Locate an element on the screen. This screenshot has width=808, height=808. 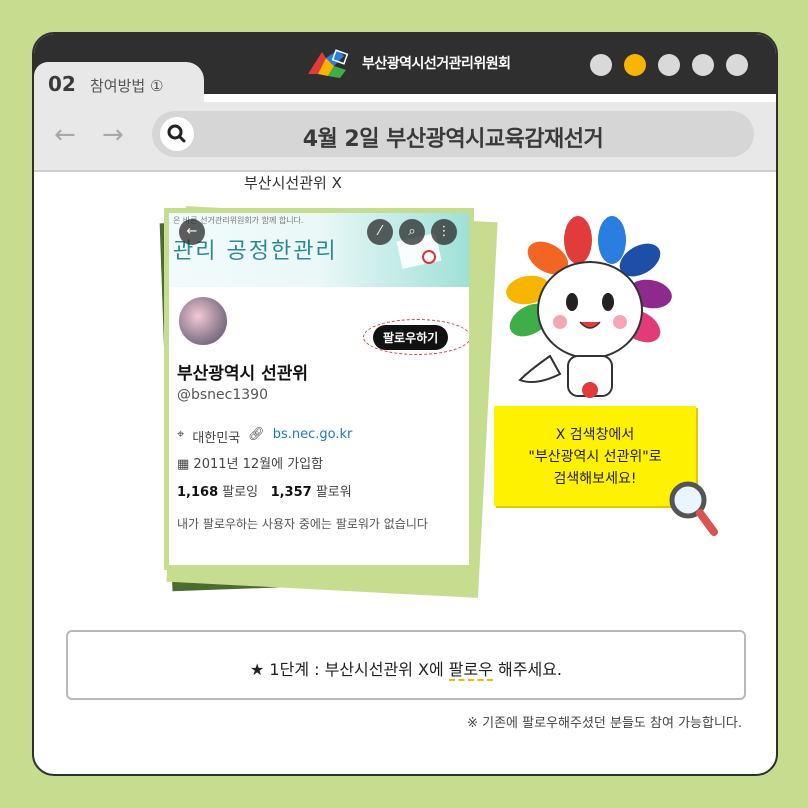
more-icon: ⋮ is located at coordinates (444, 232).